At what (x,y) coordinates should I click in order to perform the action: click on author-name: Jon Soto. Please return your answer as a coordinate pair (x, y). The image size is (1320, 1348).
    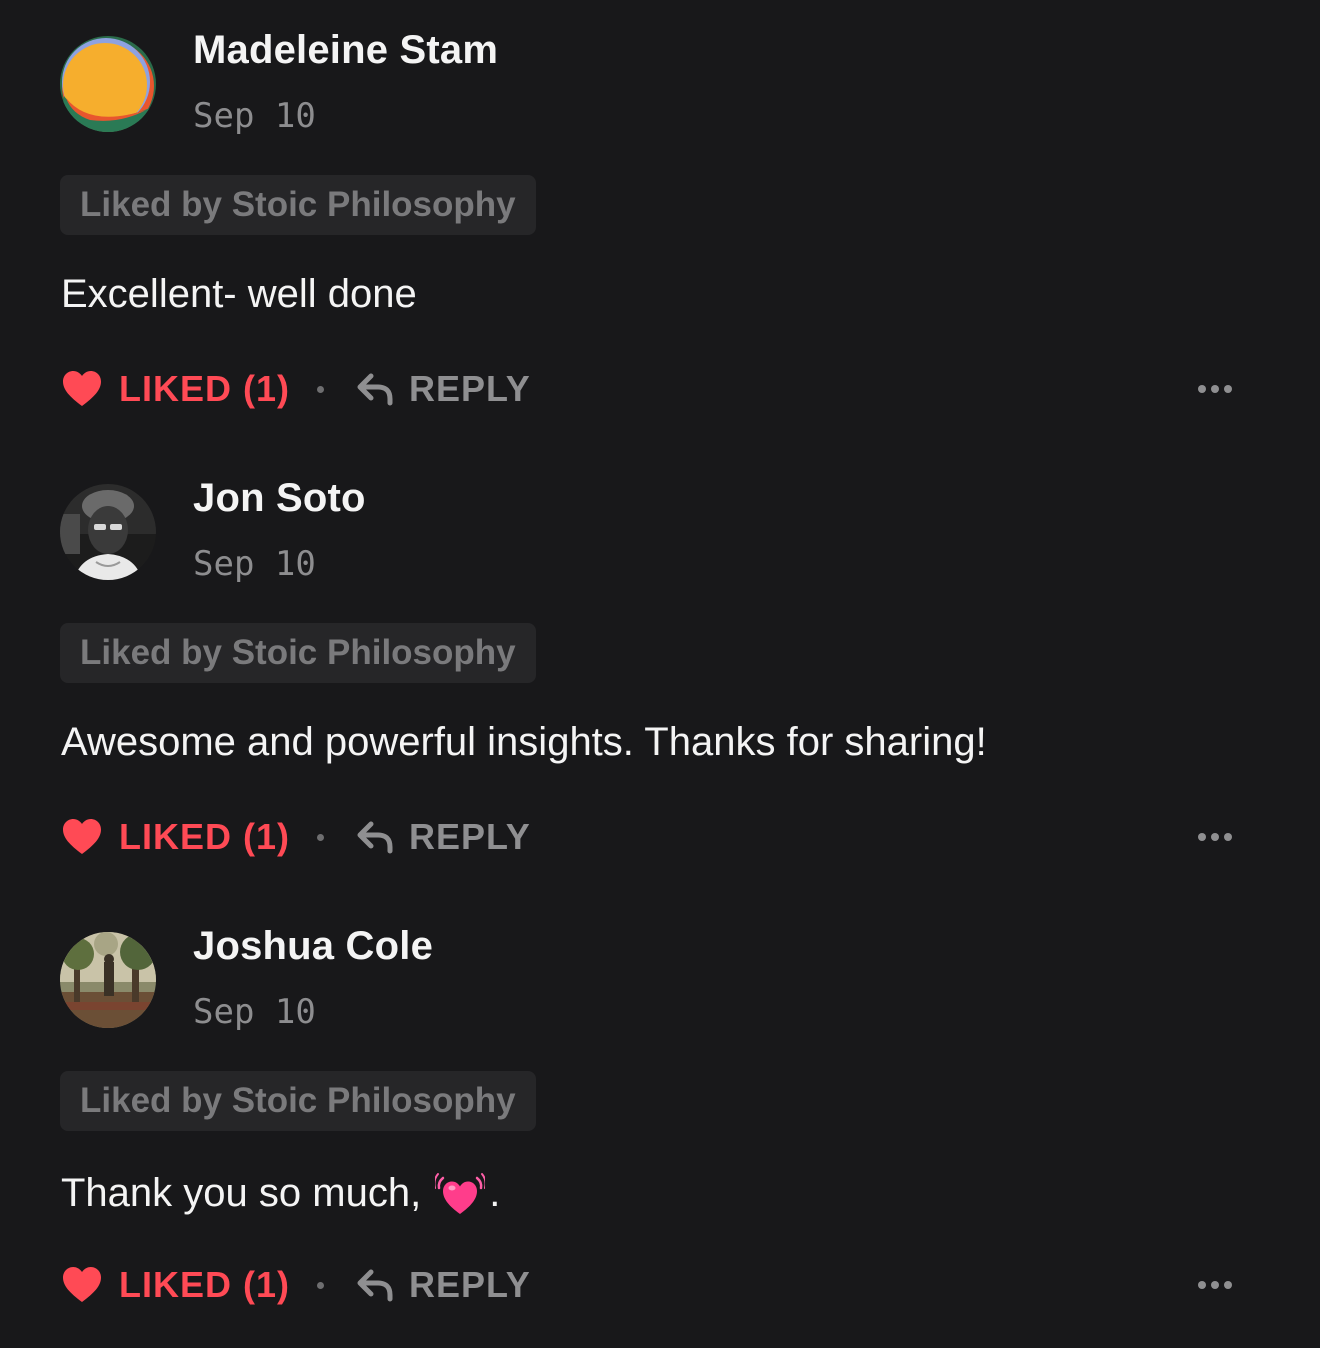
    Looking at the image, I should click on (279, 498).